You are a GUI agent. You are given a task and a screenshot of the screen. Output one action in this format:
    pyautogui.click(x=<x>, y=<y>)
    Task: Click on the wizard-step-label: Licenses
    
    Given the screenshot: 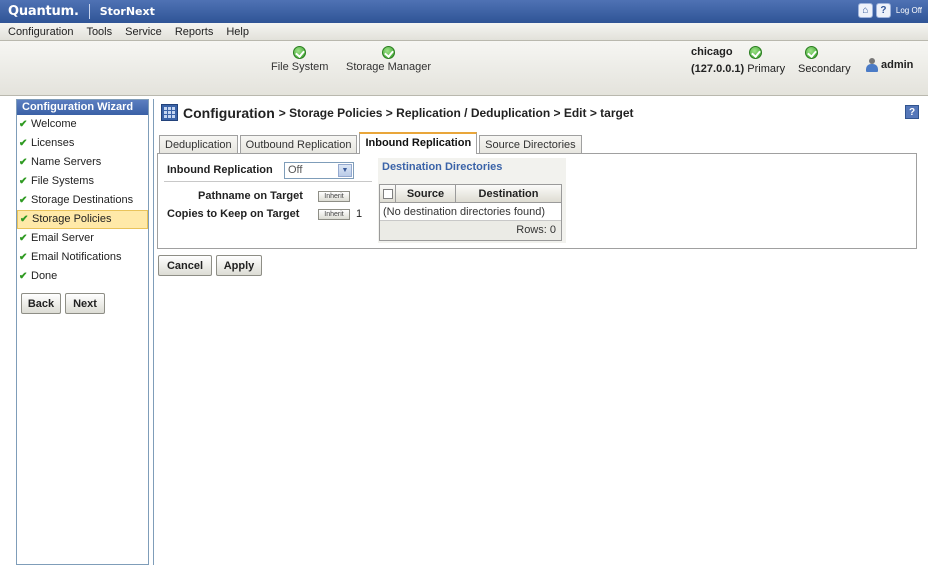 What is the action you would take?
    pyautogui.click(x=53, y=143)
    